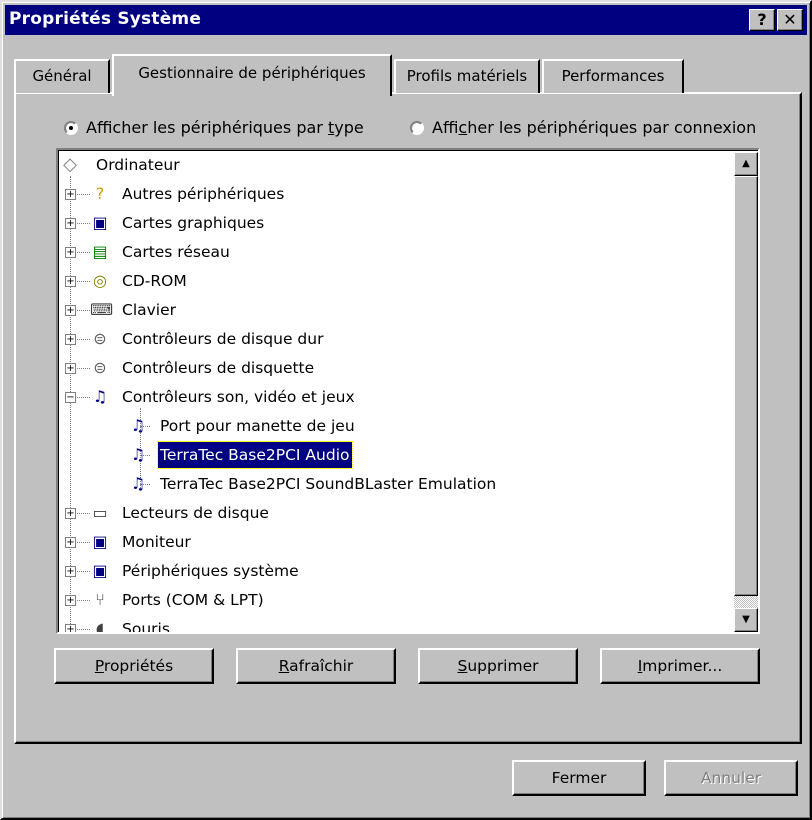 This screenshot has height=820, width=812. I want to click on collapse-icon: −, so click(70, 397).